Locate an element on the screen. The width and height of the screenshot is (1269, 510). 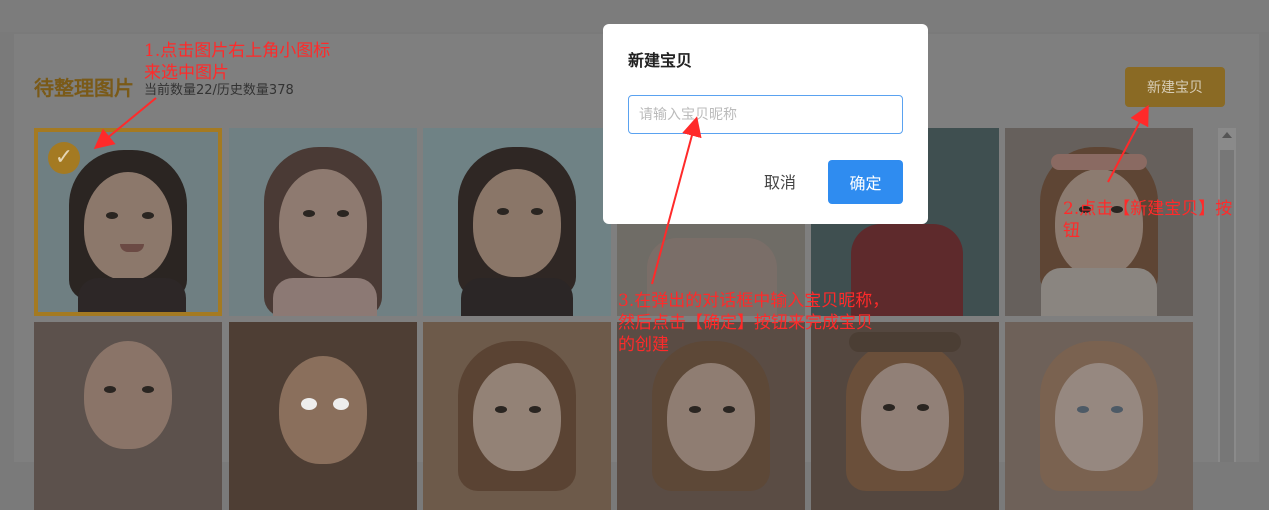
annotation-line: 来选中图片 is located at coordinates (186, 73).